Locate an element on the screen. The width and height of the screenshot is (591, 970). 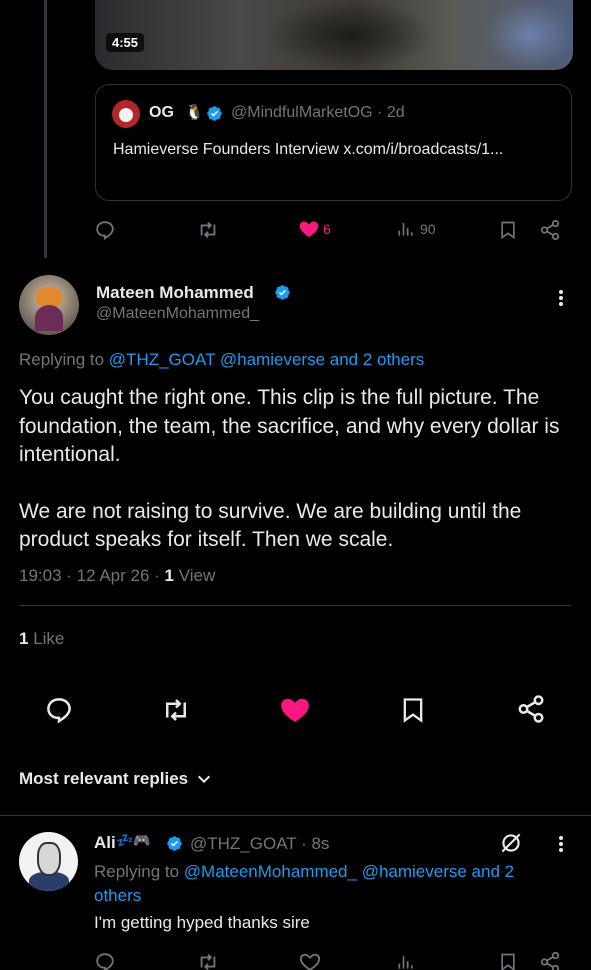
quoted-author-handle: @MindfulMarketOG · 2d is located at coordinates (318, 113).